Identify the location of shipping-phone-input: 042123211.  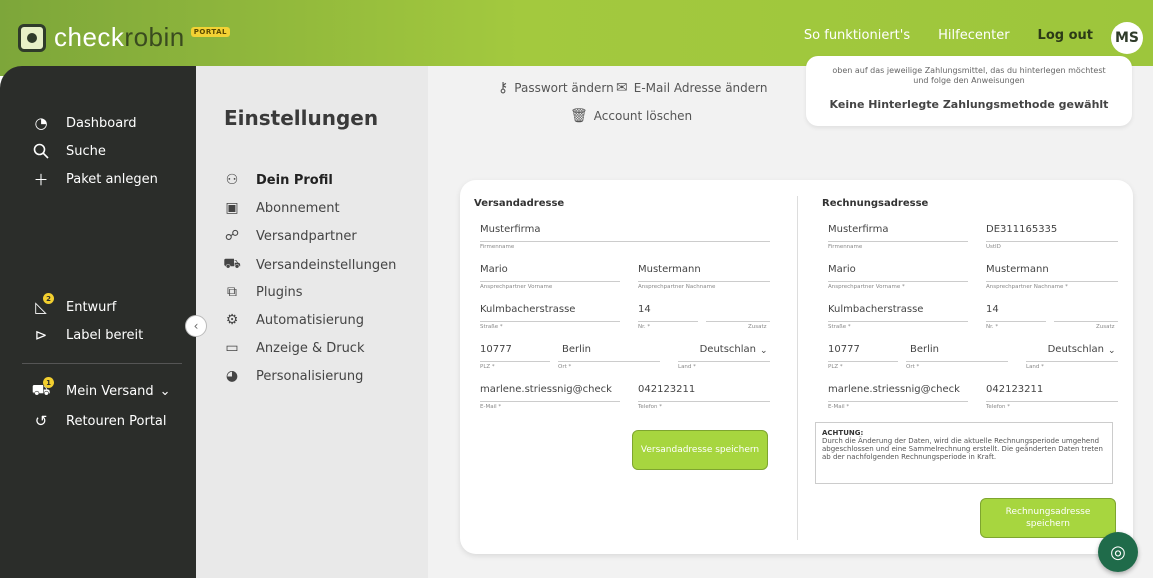
(704, 393).